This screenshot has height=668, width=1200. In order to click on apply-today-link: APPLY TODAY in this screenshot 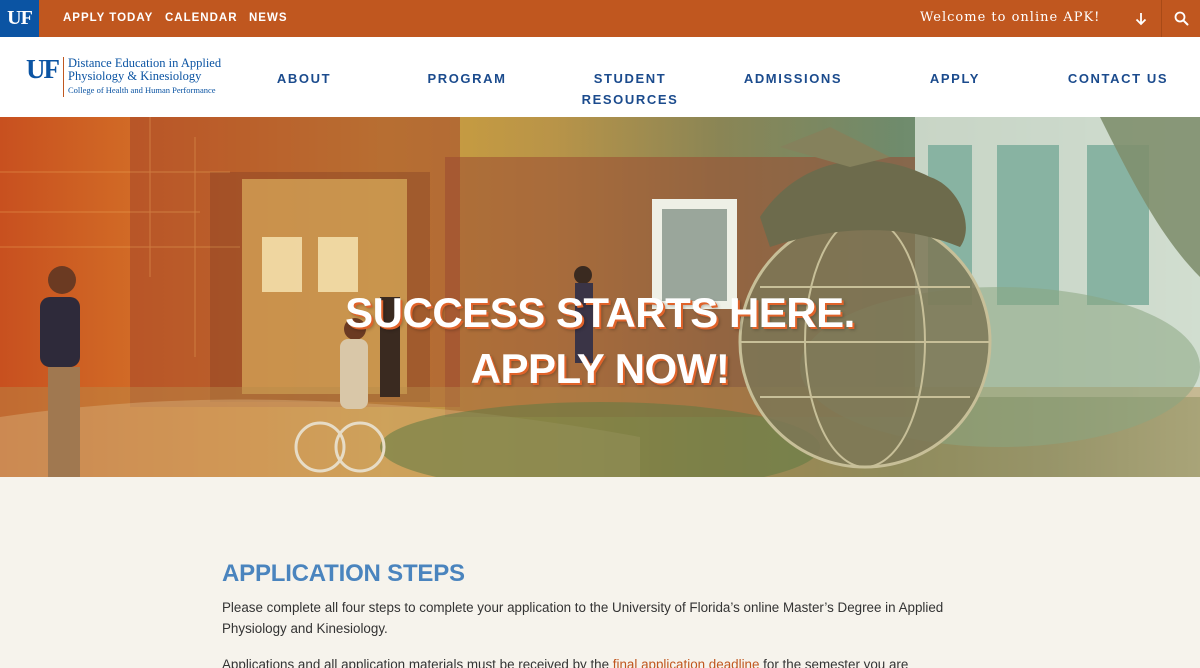, I will do `click(108, 18)`.